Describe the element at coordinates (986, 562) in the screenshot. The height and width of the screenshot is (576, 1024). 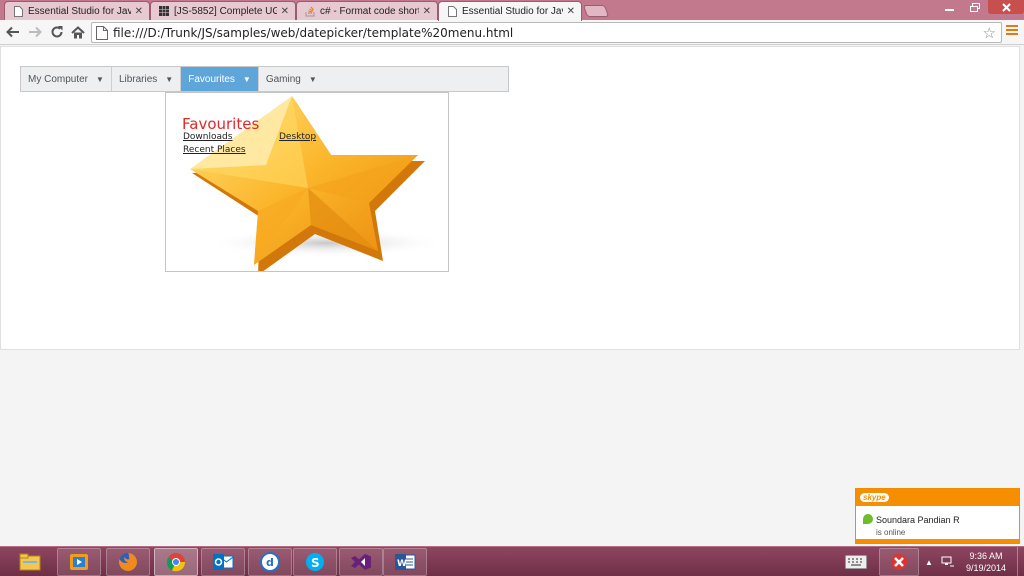
I see `system-clock: 9:36 AM 9/19/2014` at that location.